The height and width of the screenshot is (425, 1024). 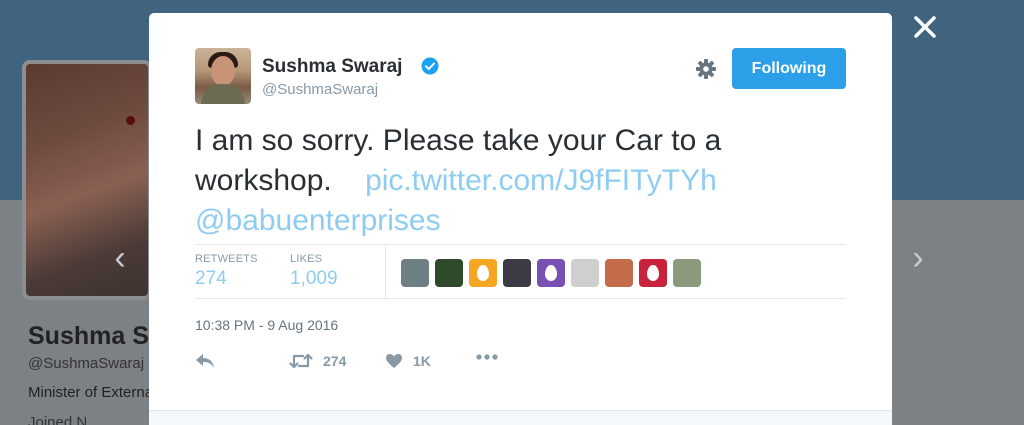 I want to click on likes-label: LIKES, so click(x=306, y=259).